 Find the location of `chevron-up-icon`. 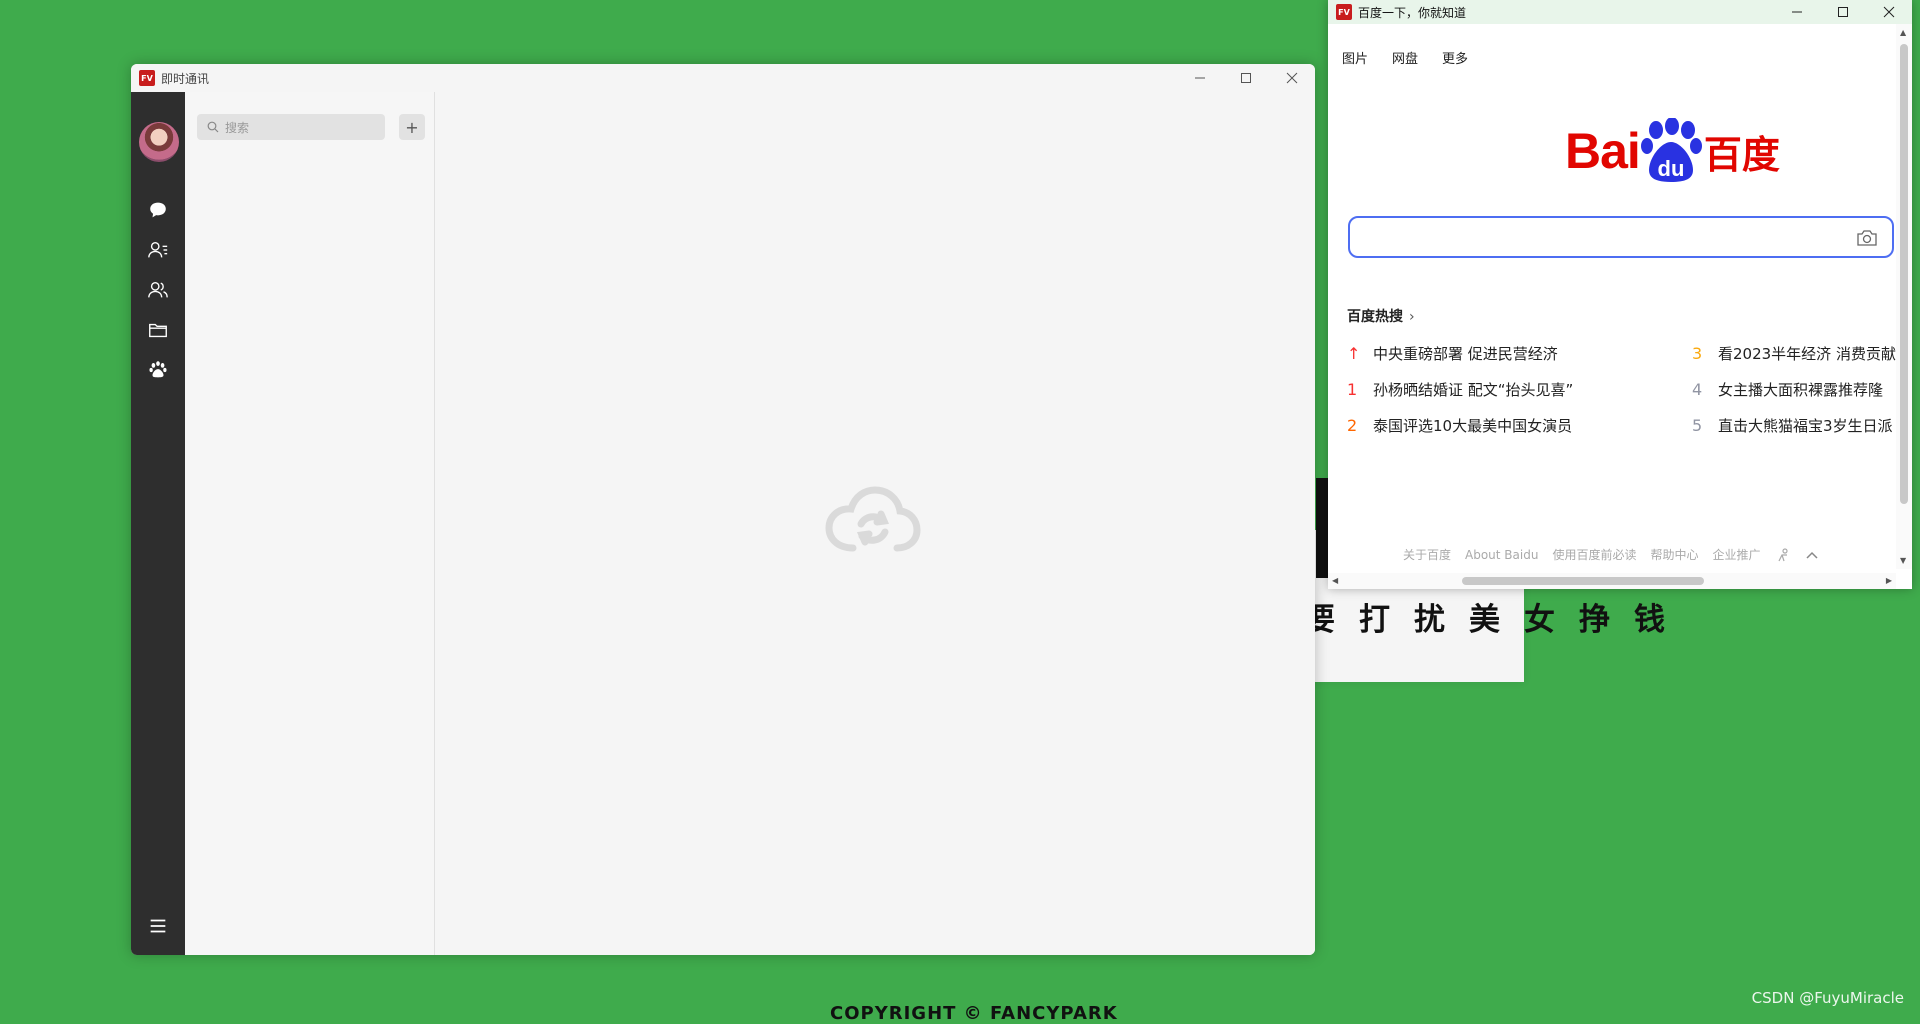

chevron-up-icon is located at coordinates (1812, 555).